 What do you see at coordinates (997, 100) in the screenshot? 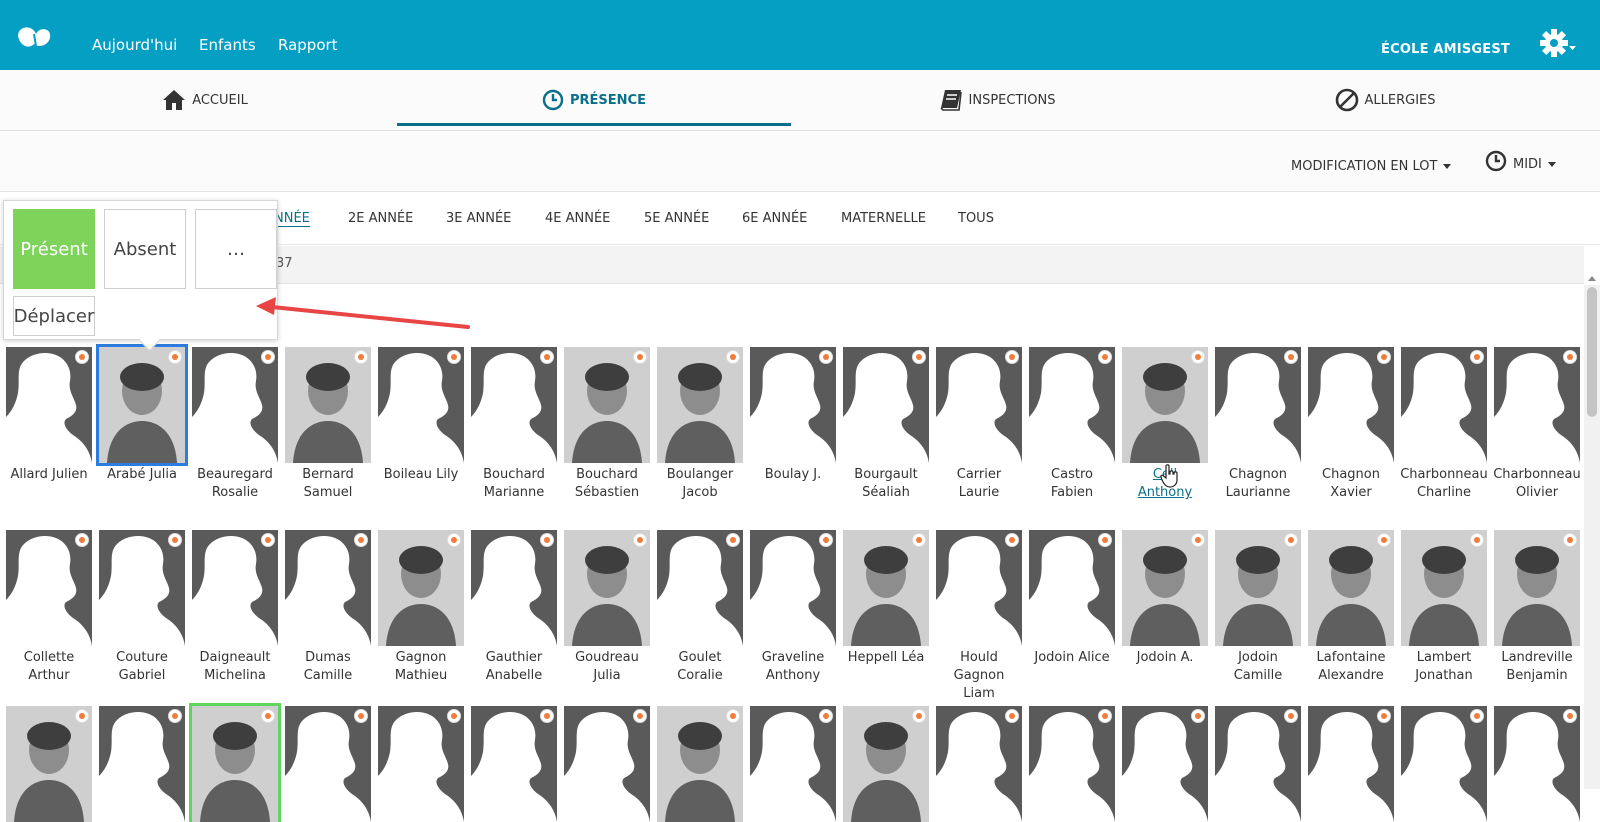
I see `tab-inspections: INSPECTIONS` at bounding box center [997, 100].